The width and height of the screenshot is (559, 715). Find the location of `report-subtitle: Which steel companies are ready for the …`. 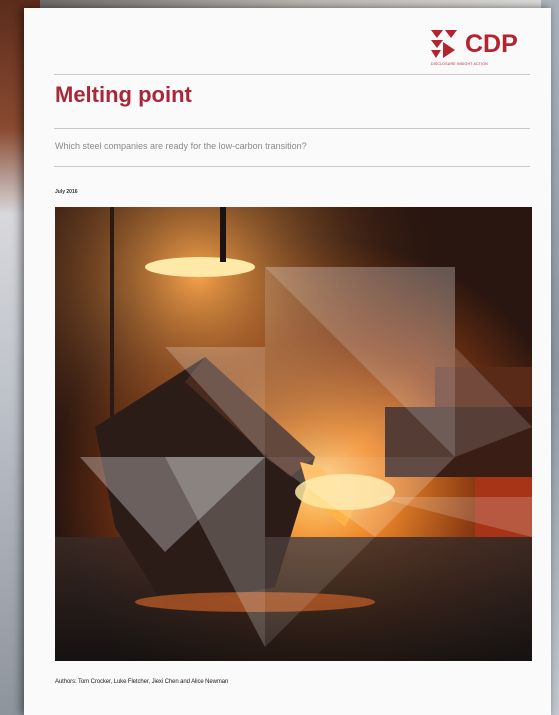

report-subtitle: Which steel companies are ready for the … is located at coordinates (181, 146).